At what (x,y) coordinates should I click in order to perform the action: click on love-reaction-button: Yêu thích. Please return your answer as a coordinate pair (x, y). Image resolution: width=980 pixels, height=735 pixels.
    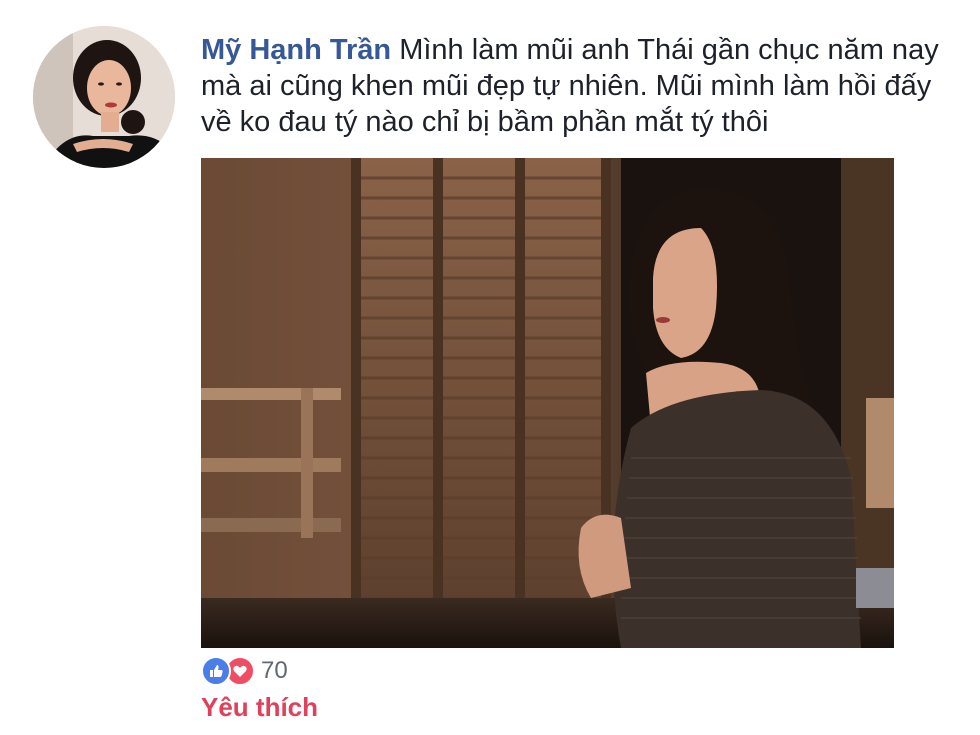
    Looking at the image, I should click on (259, 707).